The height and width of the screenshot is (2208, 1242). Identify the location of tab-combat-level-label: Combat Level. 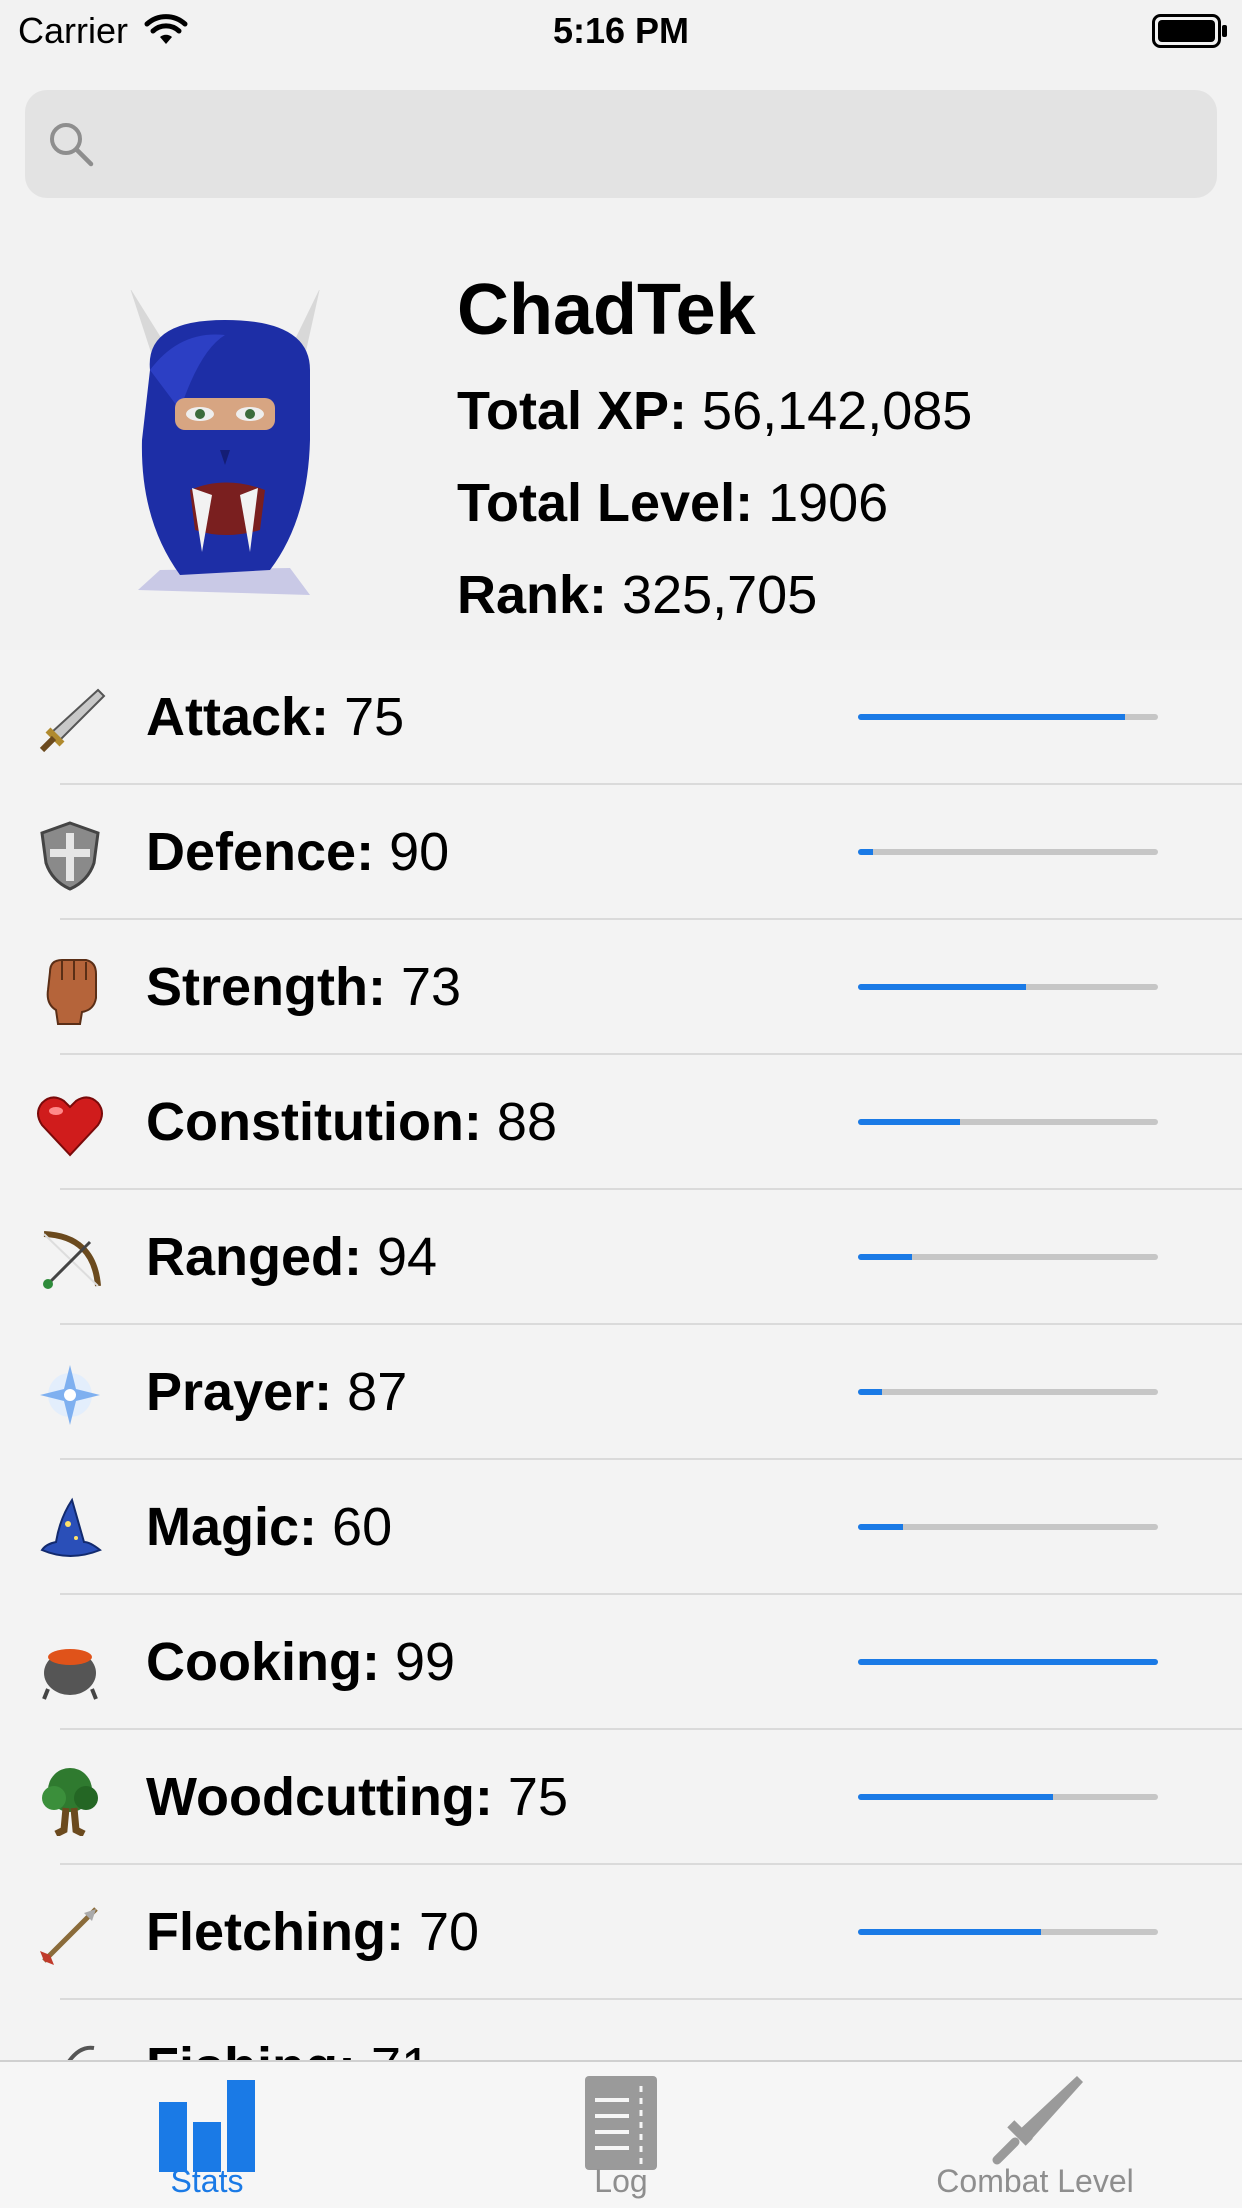
(1035, 2181).